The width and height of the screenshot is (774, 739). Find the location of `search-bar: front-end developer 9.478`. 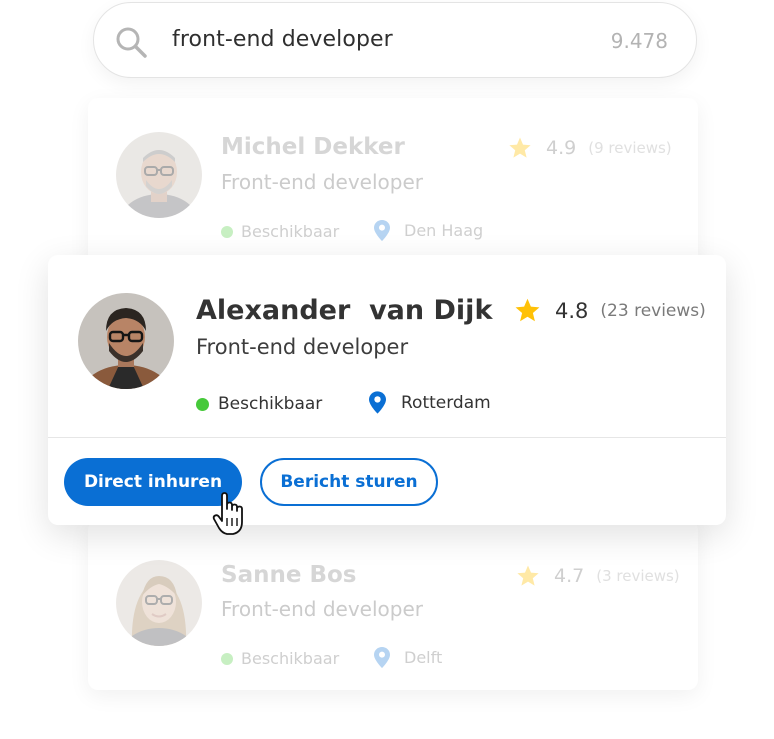

search-bar: front-end developer 9.478 is located at coordinates (395, 40).